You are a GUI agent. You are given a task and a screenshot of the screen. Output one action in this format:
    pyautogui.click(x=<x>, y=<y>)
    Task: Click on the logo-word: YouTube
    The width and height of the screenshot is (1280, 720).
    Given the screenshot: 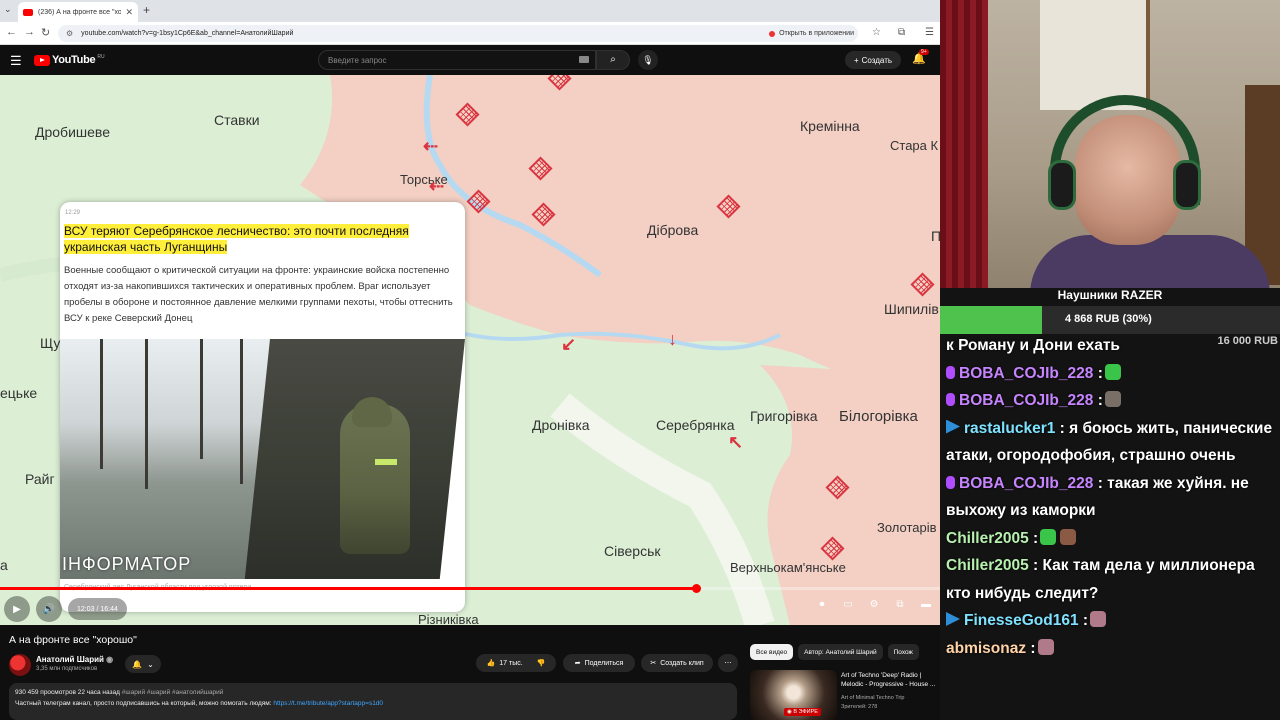 What is the action you would take?
    pyautogui.click(x=74, y=60)
    